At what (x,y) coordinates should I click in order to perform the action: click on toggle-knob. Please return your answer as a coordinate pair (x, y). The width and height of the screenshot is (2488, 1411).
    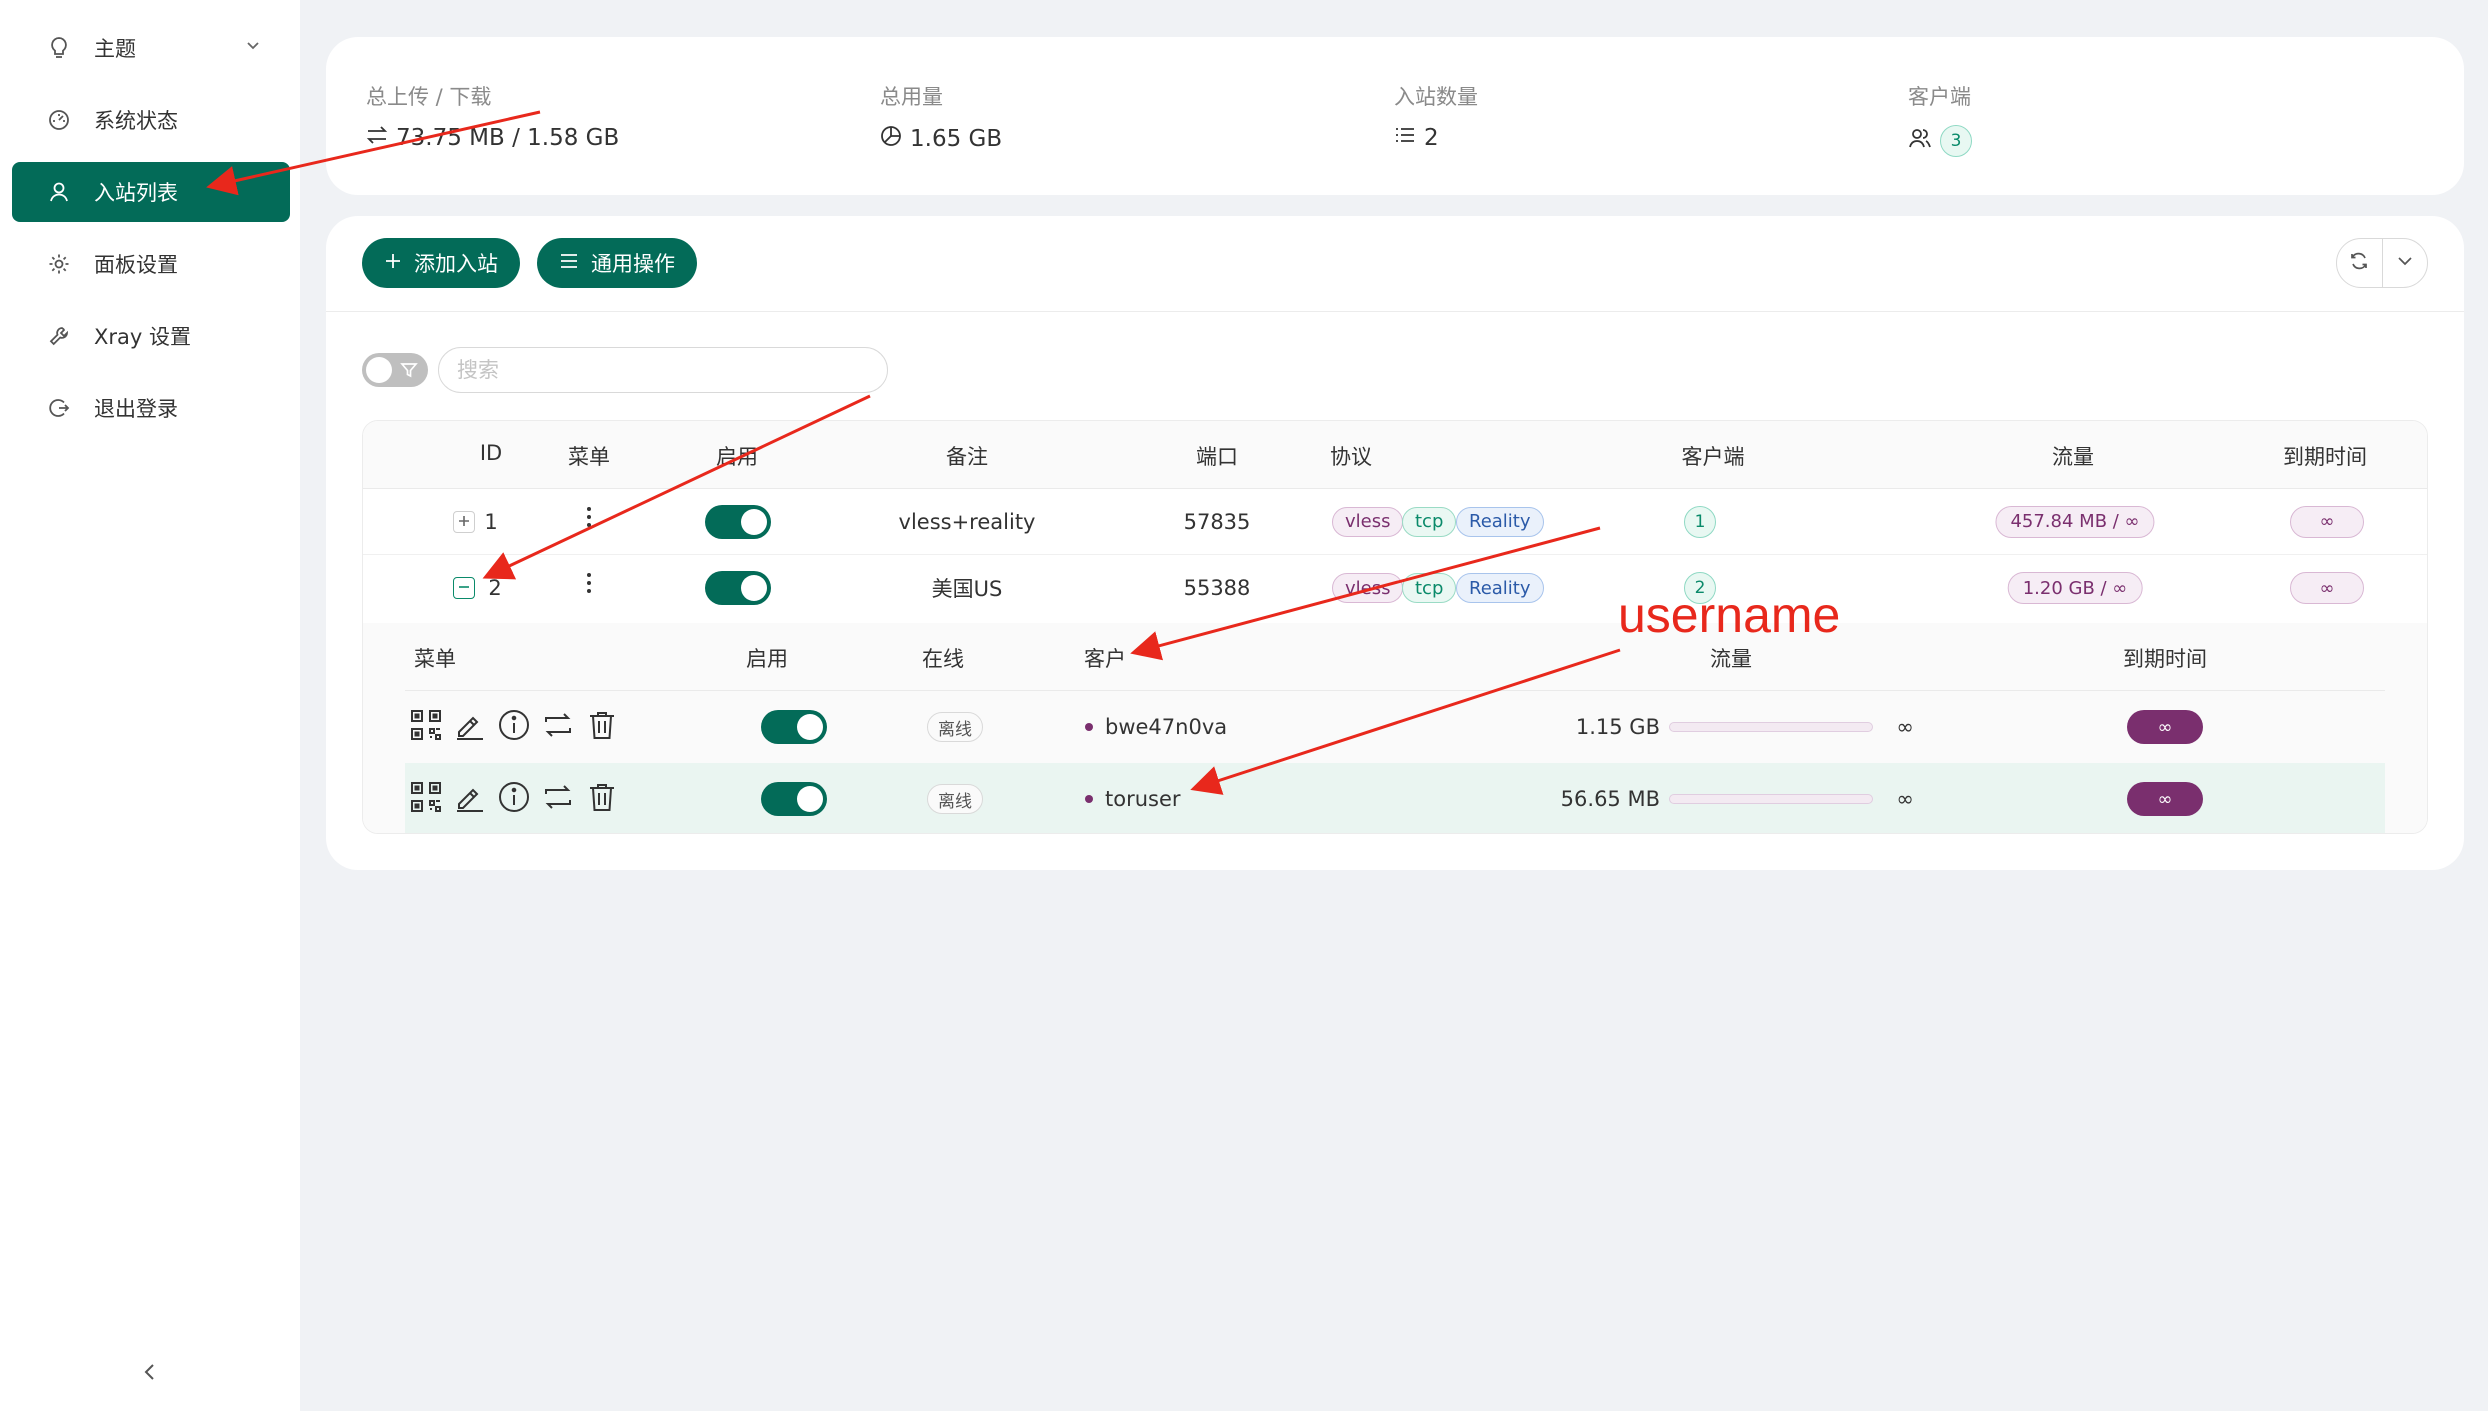
    Looking at the image, I should click on (379, 370).